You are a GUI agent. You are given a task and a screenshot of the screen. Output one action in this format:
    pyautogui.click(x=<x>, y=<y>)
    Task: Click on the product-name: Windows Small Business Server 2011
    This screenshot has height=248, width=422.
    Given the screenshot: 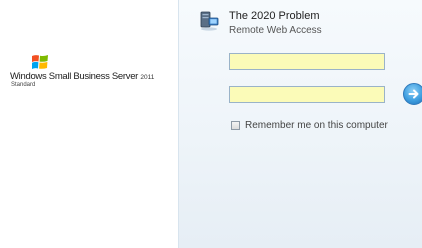 What is the action you would take?
    pyautogui.click(x=94, y=76)
    